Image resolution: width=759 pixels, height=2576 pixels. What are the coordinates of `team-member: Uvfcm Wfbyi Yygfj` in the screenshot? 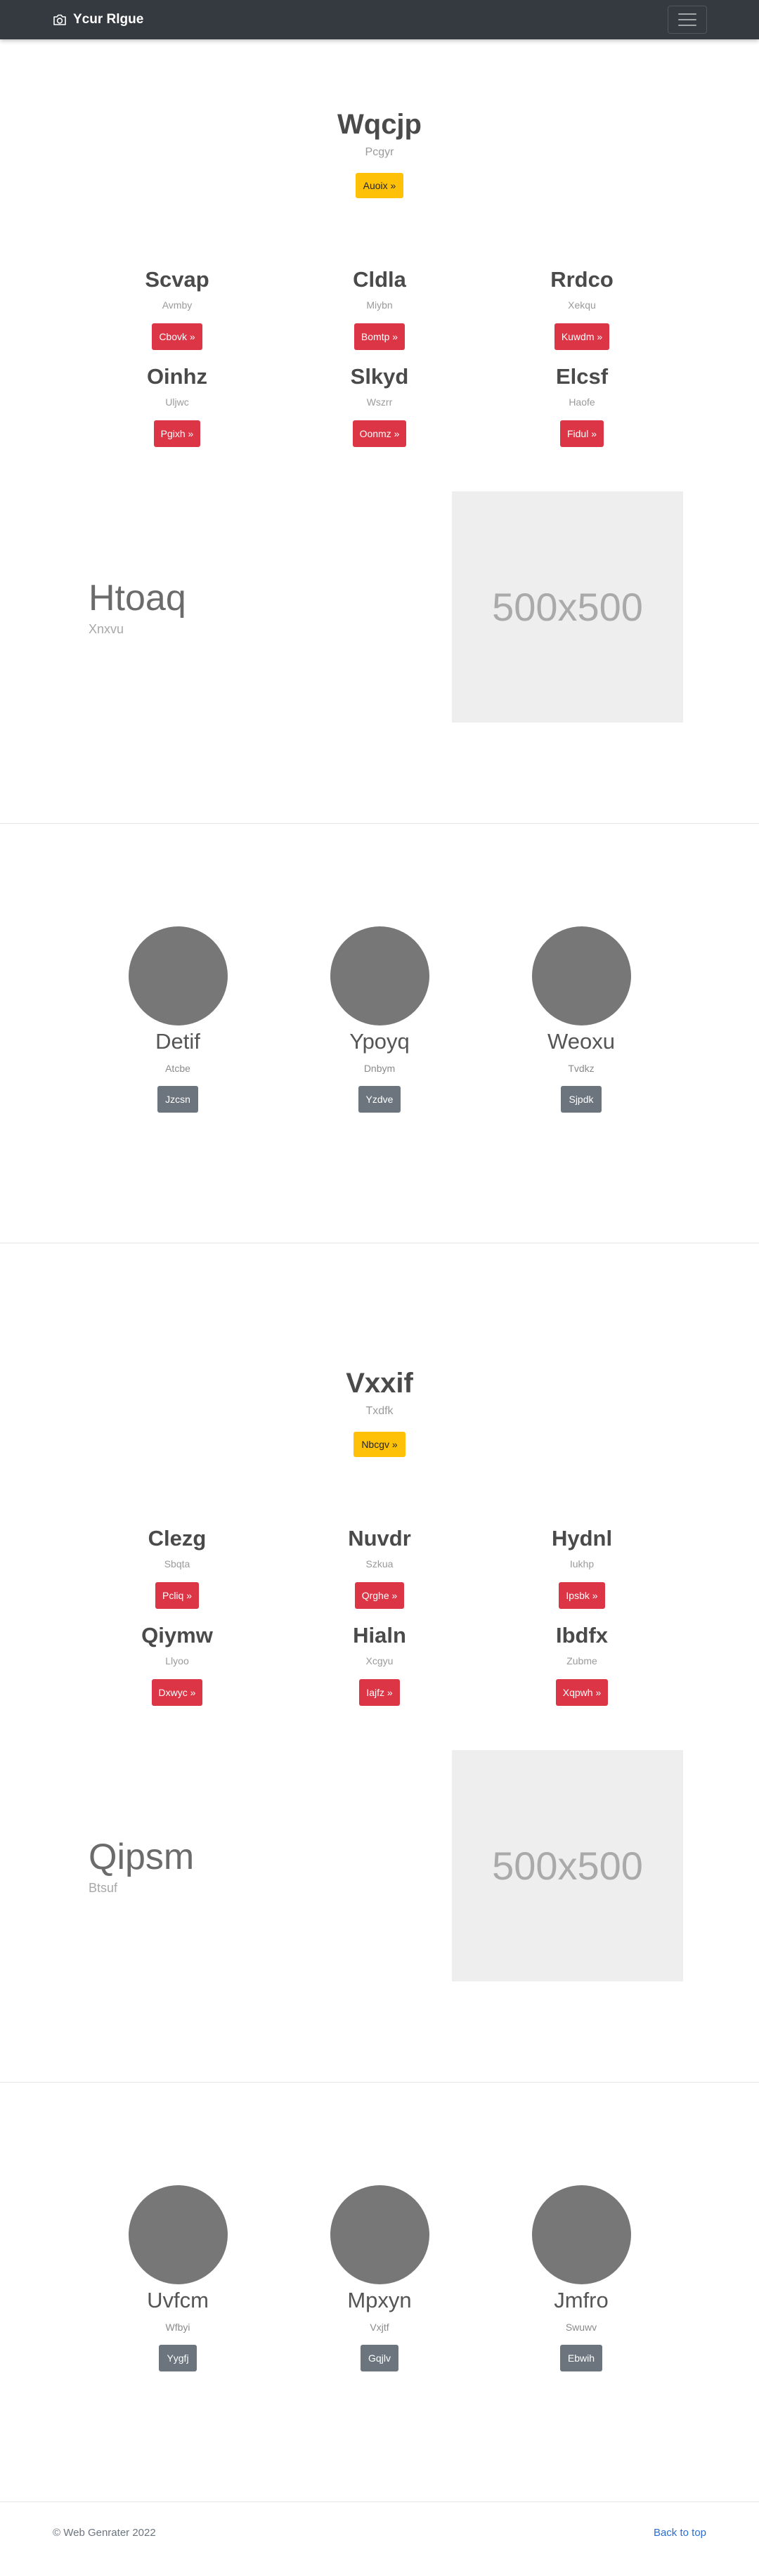 It's located at (178, 2278).